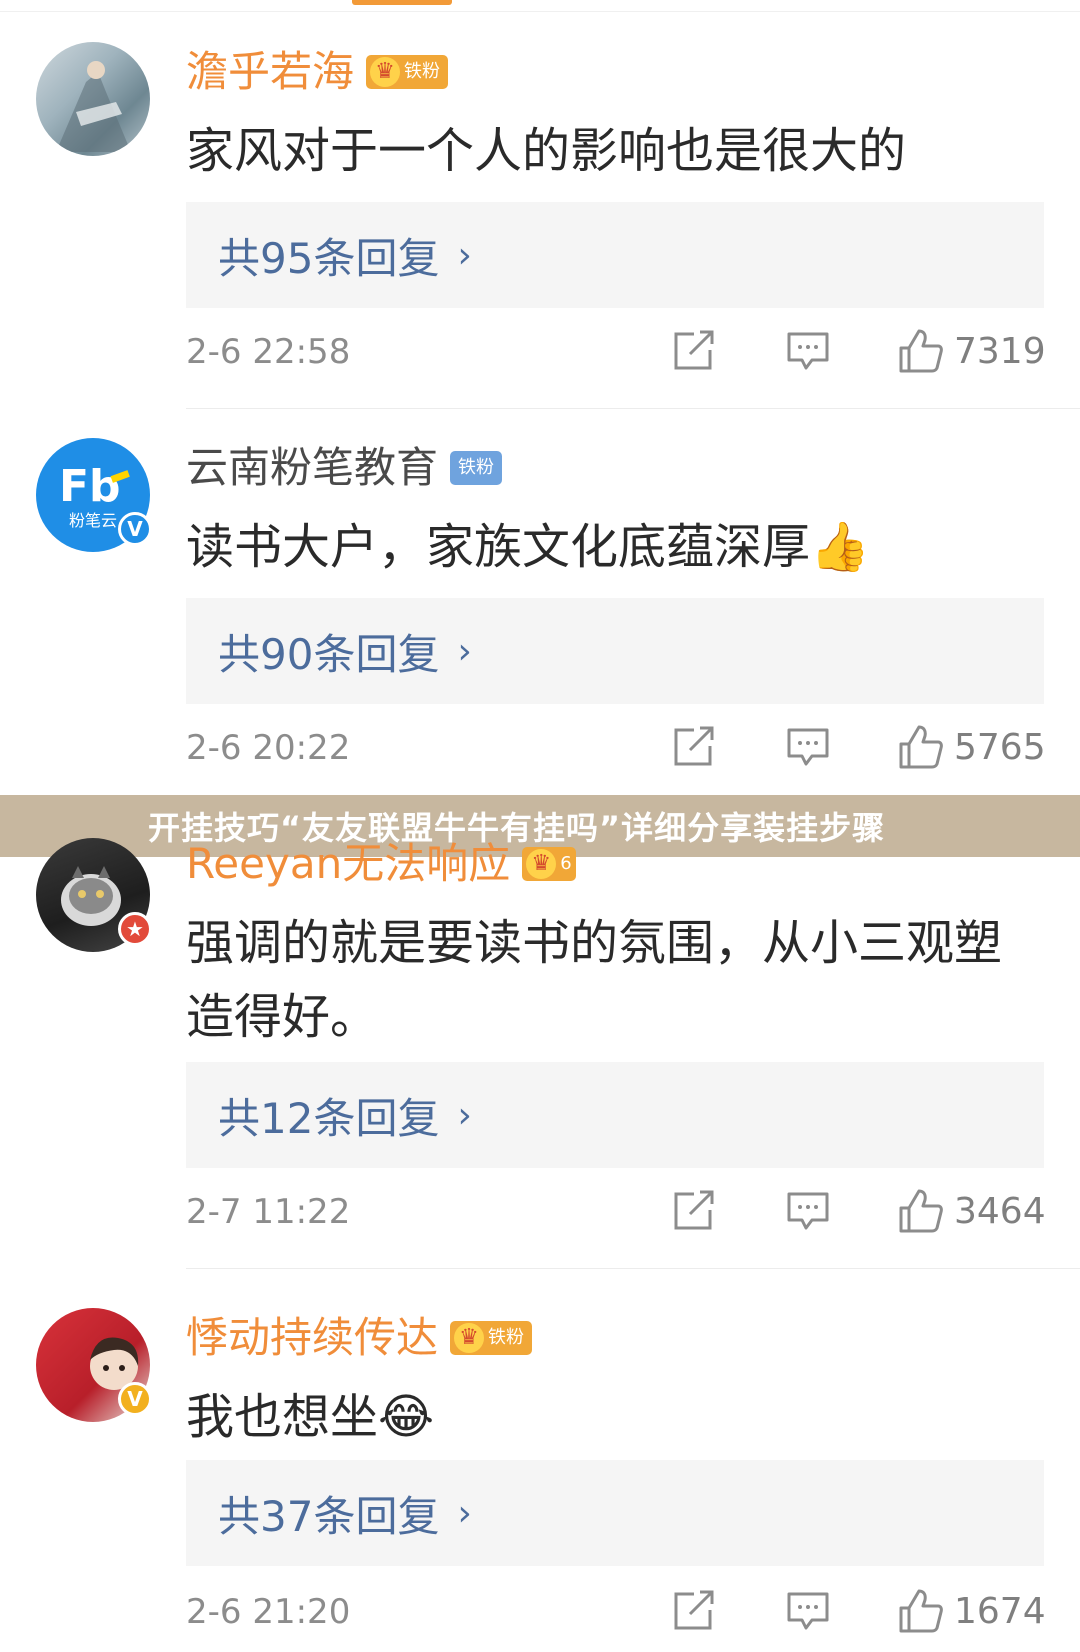 Image resolution: width=1080 pixels, height=1652 pixels. What do you see at coordinates (1000, 1211) in the screenshot?
I see `like-count: 3464` at bounding box center [1000, 1211].